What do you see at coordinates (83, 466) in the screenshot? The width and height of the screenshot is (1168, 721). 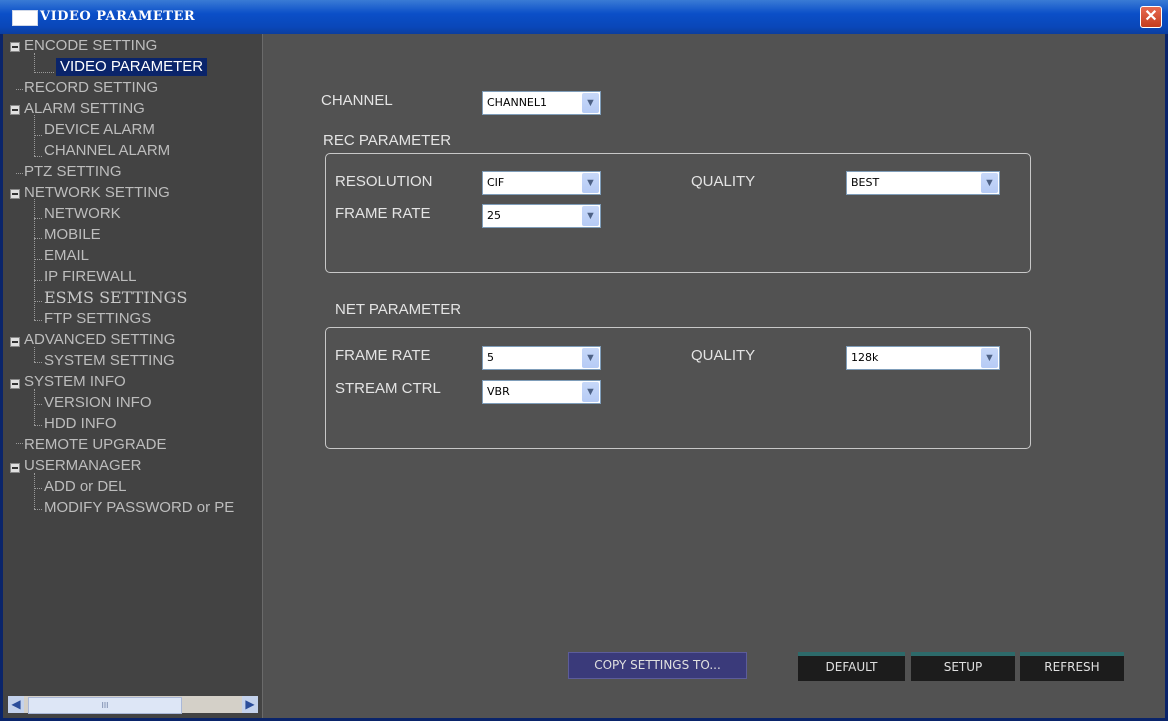 I see `tree-item-usermanager: USERMANAGER` at bounding box center [83, 466].